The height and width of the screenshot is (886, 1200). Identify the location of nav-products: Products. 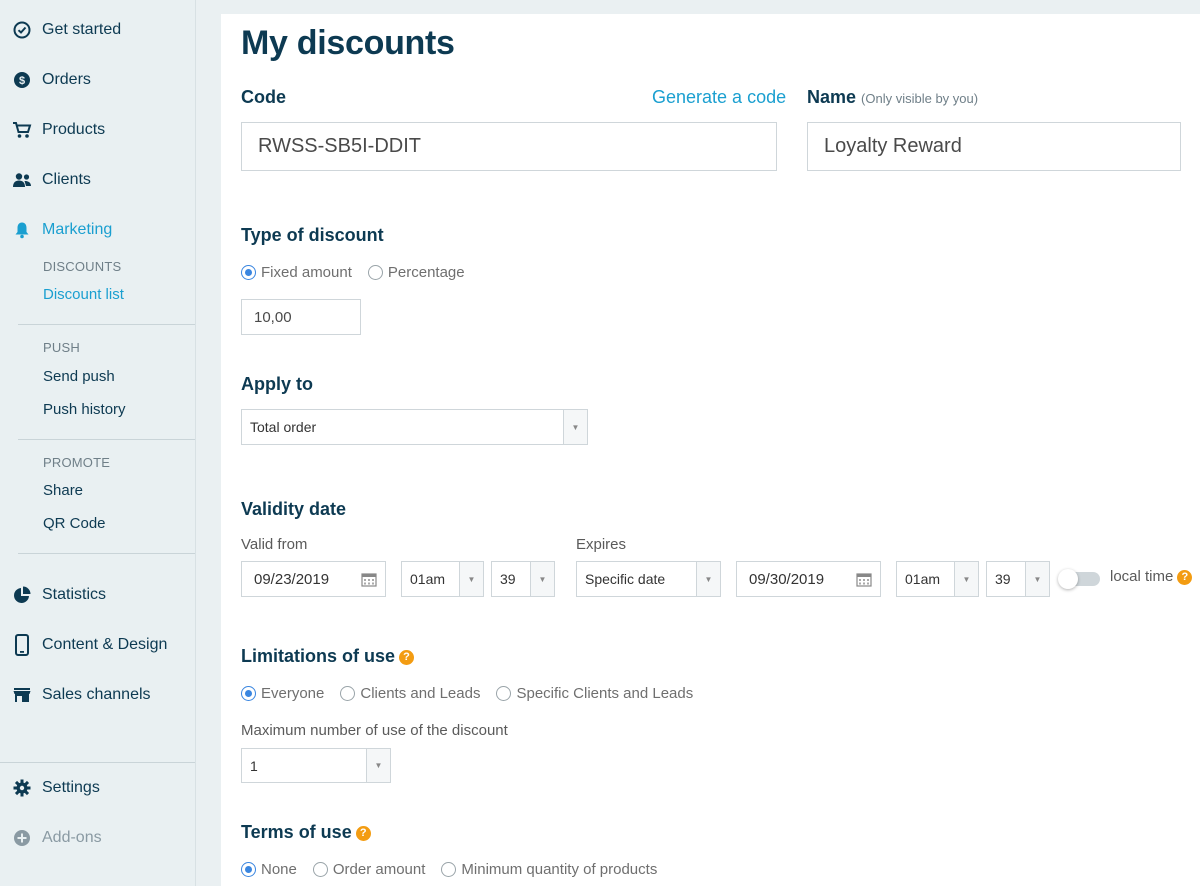
(97, 130).